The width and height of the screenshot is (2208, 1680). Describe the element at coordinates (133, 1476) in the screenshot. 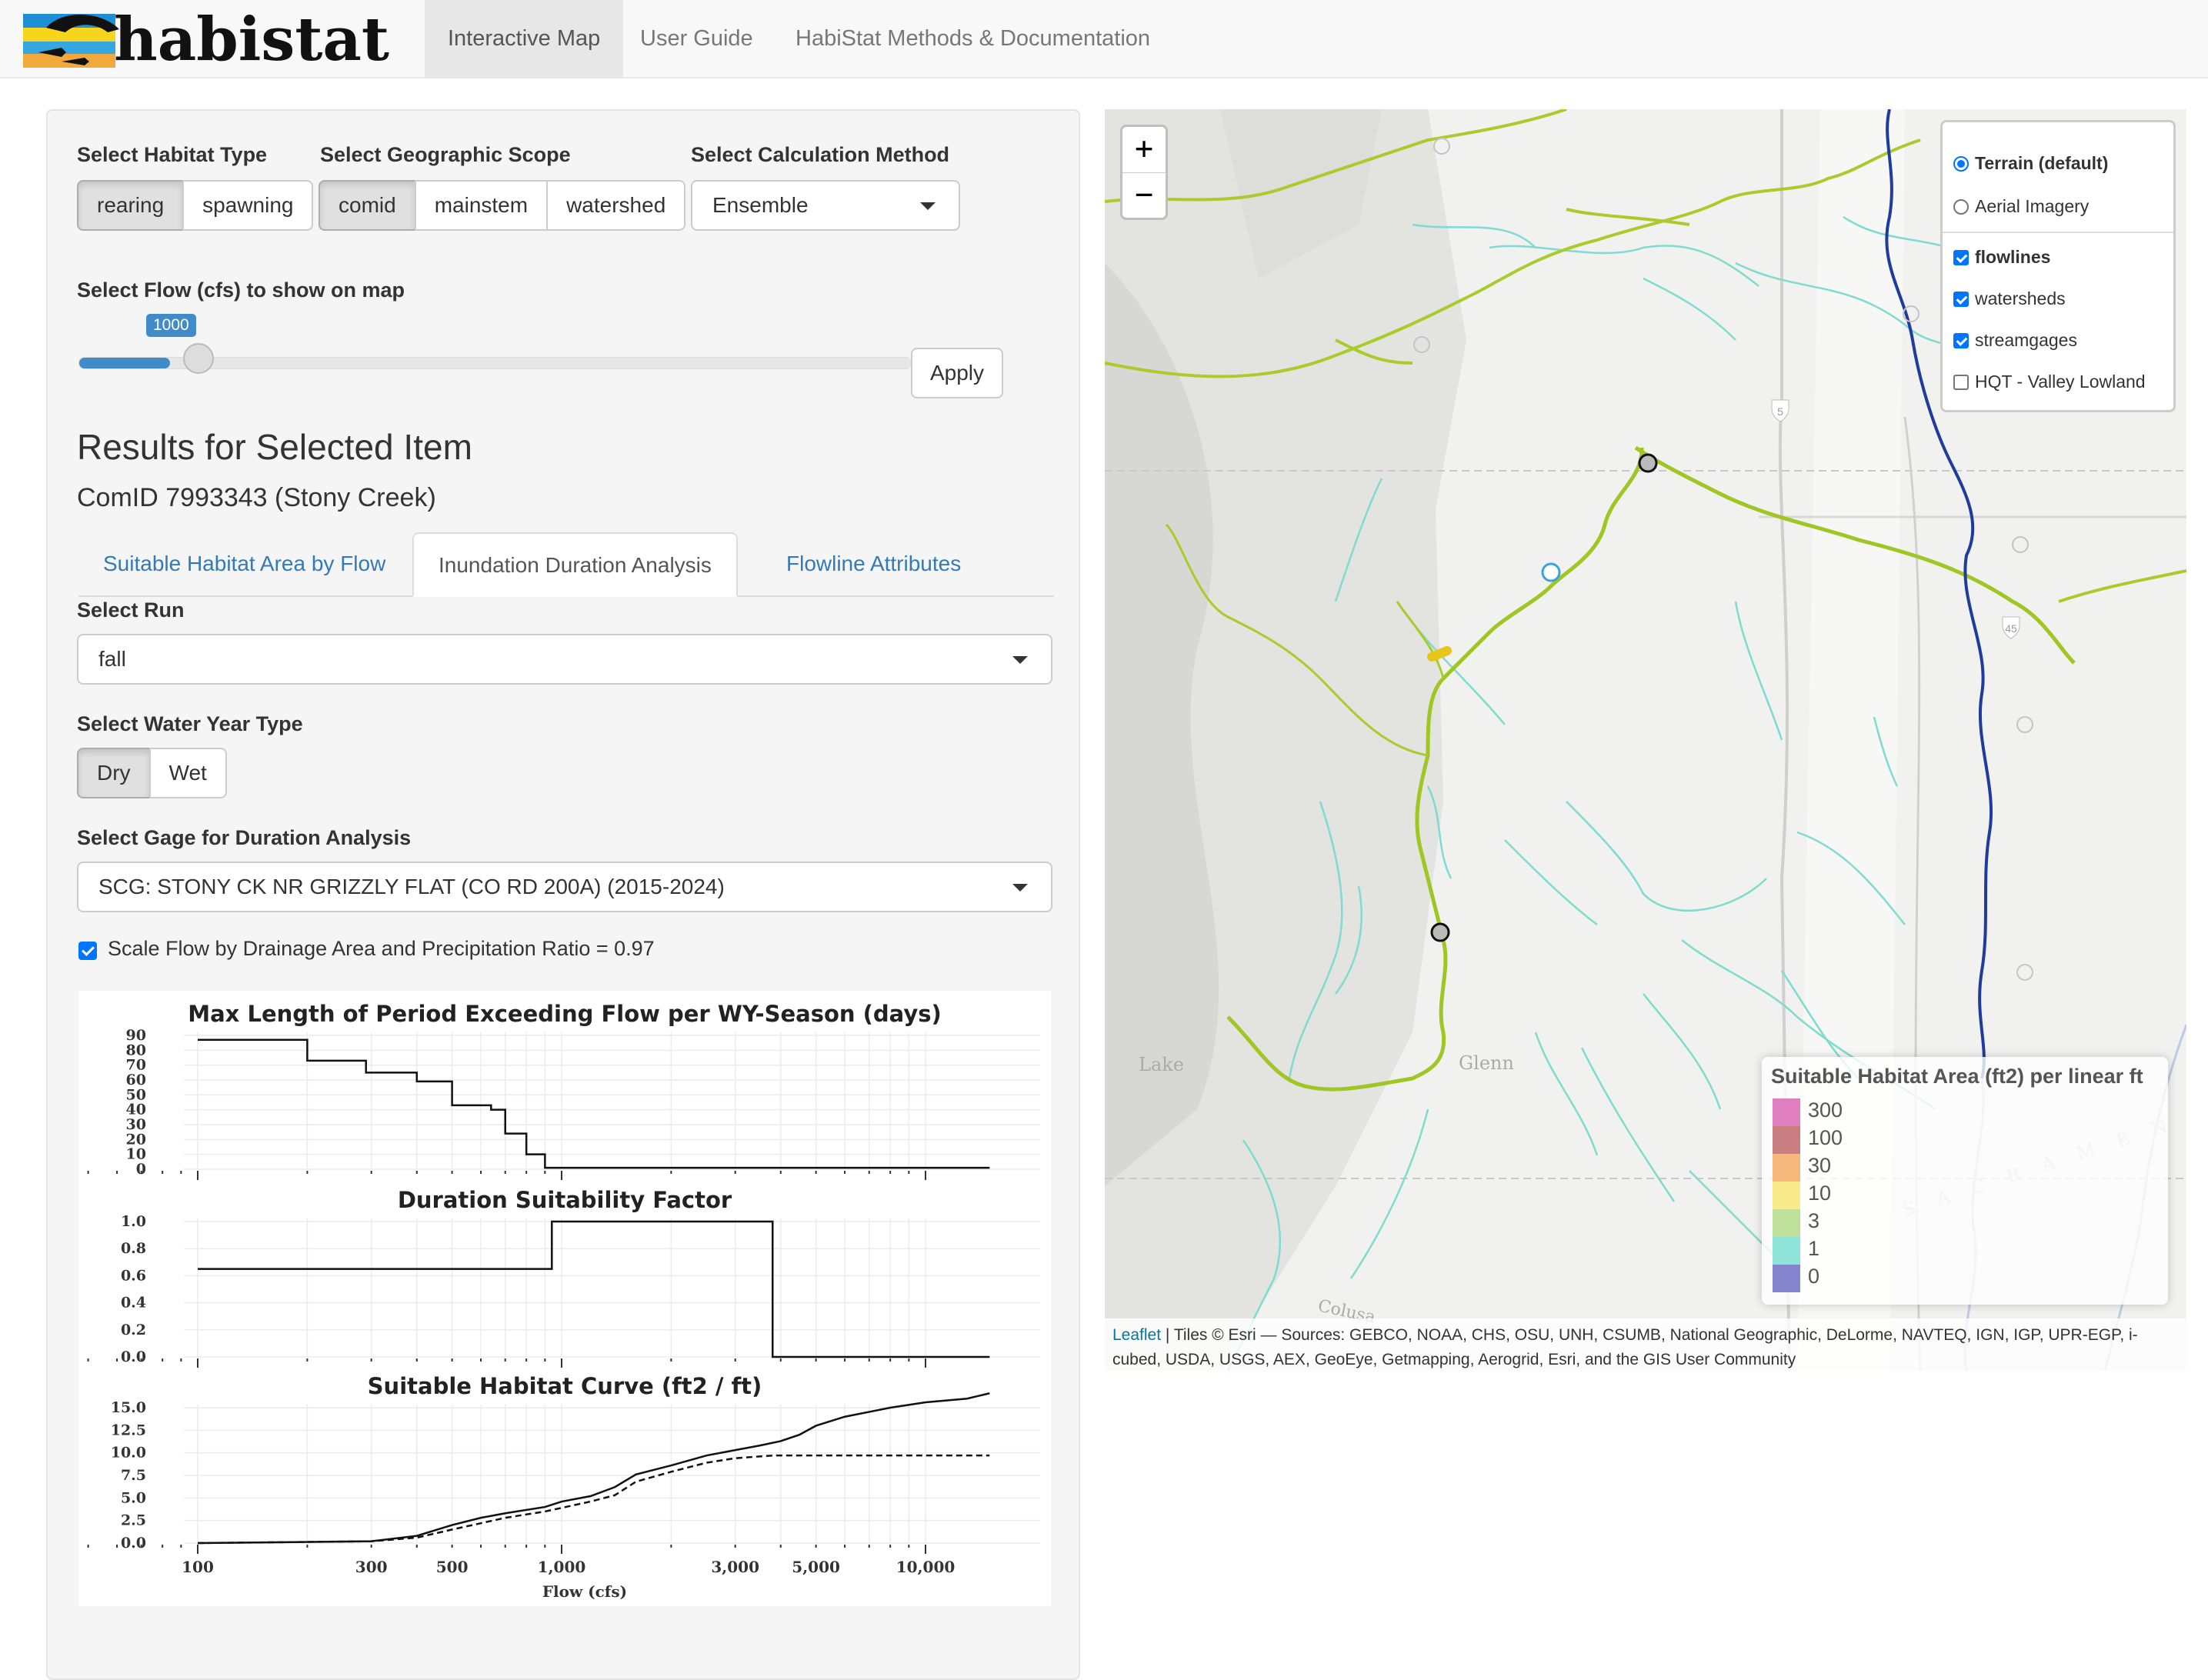

I see `y-tick-label: 7.5` at that location.